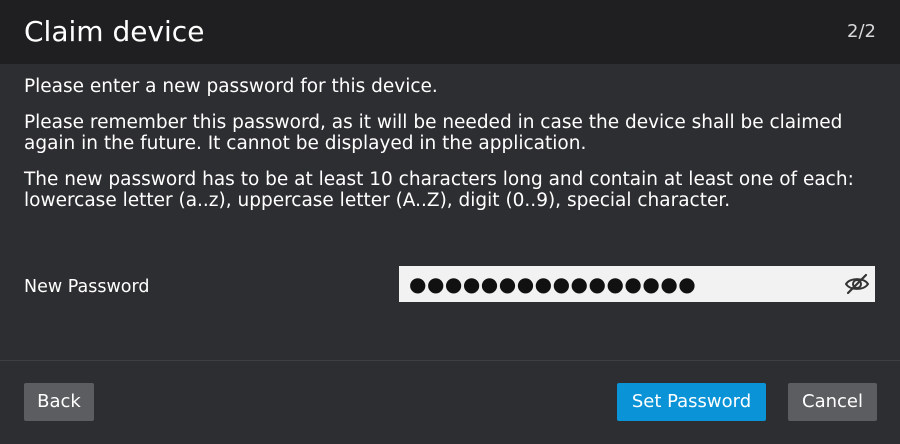 The width and height of the screenshot is (900, 444). I want to click on cancel-button: Cancel, so click(832, 402).